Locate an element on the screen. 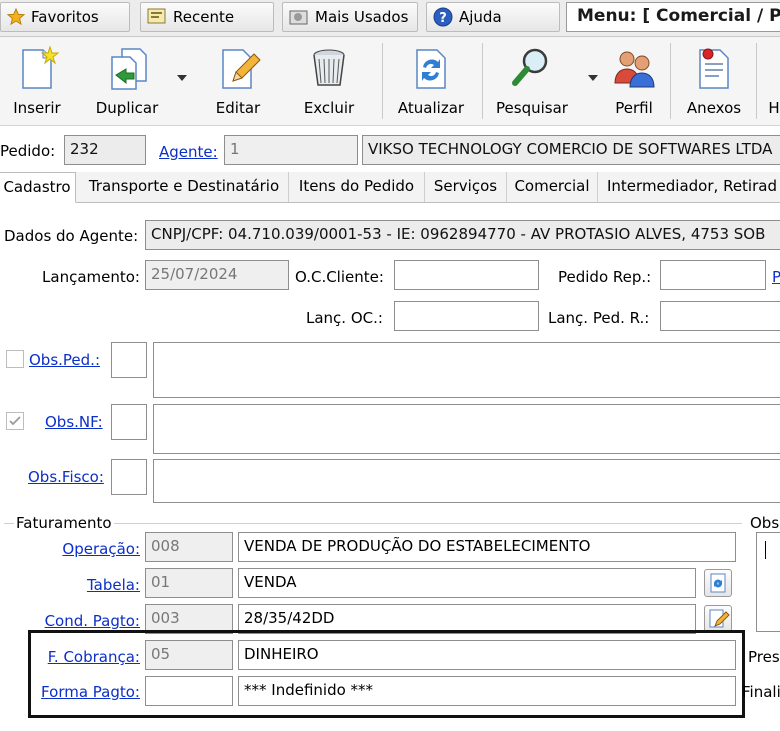 The image size is (780, 731). tabela-code-field: 01 is located at coordinates (189, 583).